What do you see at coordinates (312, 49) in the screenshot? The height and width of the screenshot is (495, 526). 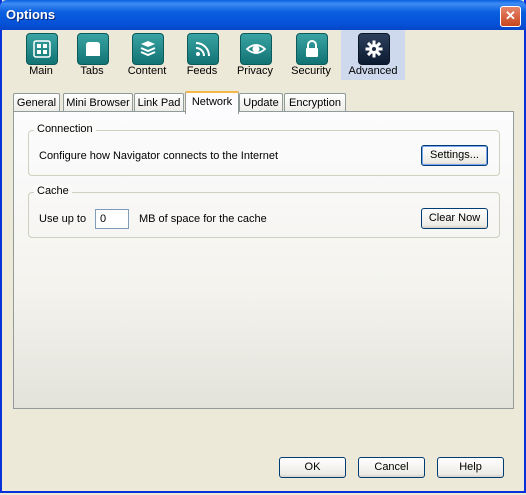 I see `lock-icon` at bounding box center [312, 49].